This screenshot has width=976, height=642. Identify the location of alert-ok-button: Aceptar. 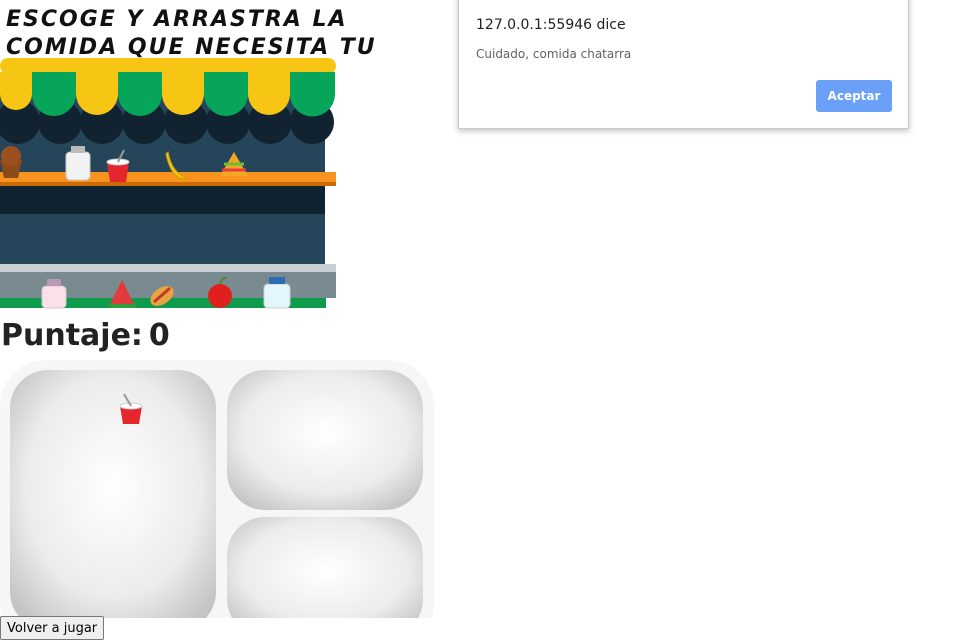
(854, 96).